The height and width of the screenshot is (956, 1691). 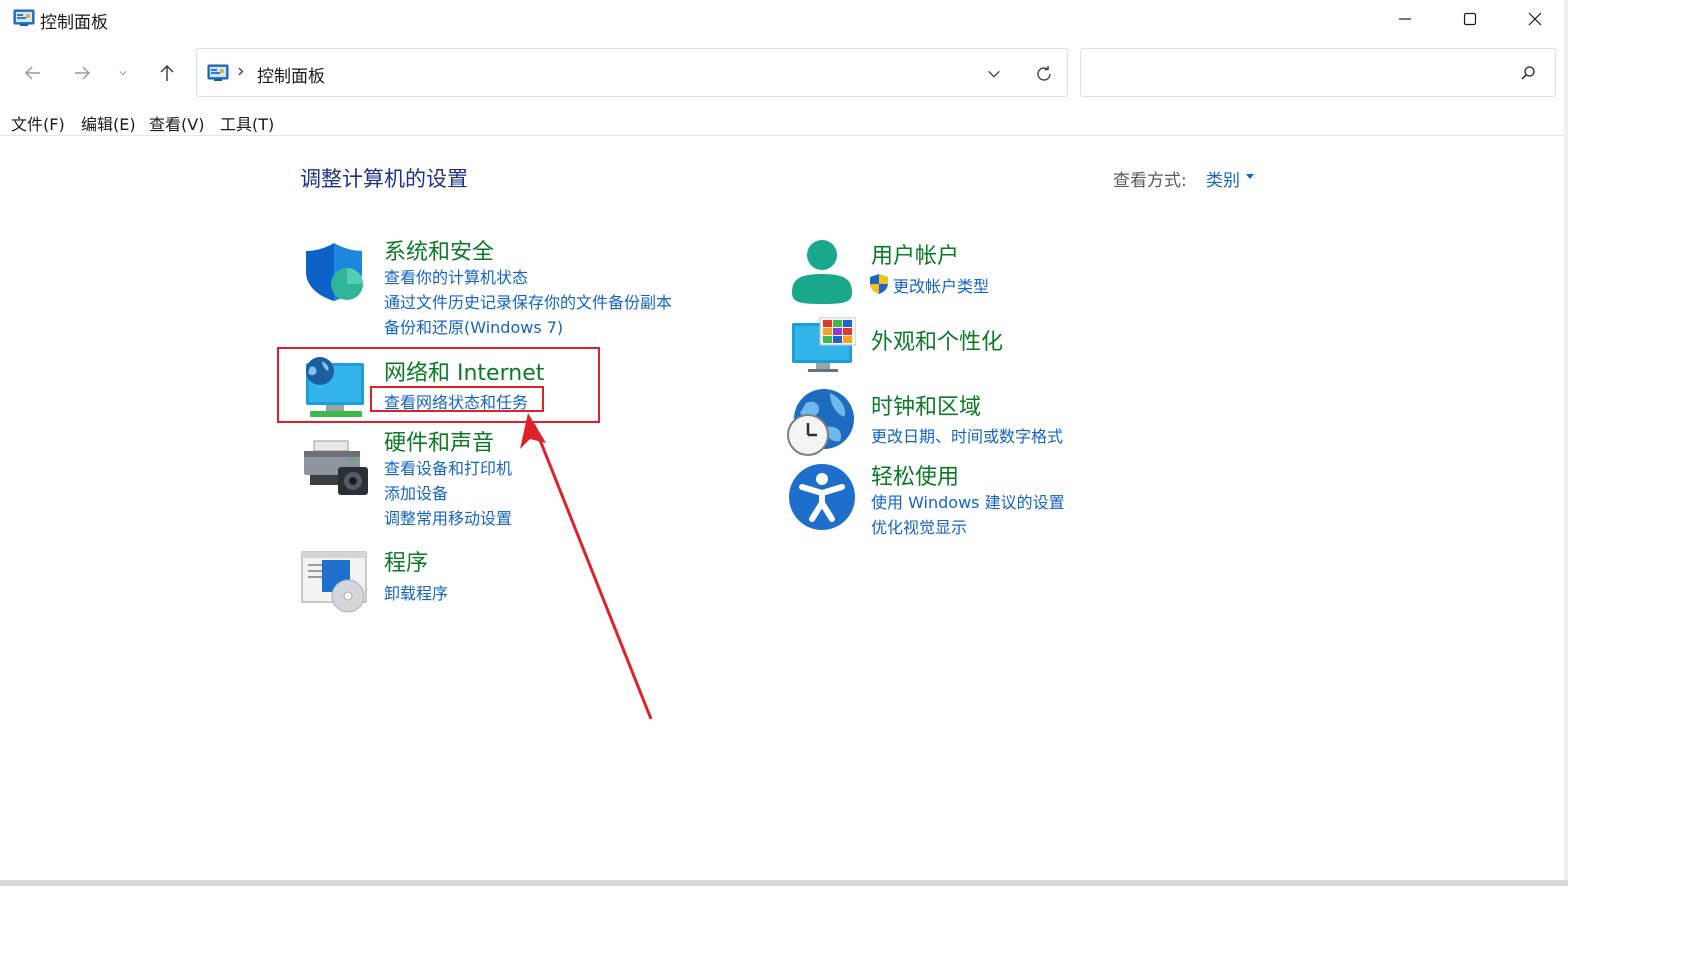 I want to click on link-devices-printers: 查看设备和打印机, so click(x=448, y=467).